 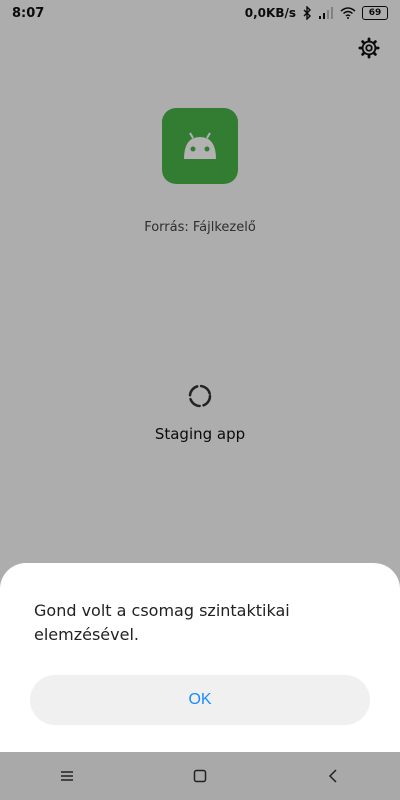 I want to click on navigation-bar, so click(x=200, y=776).